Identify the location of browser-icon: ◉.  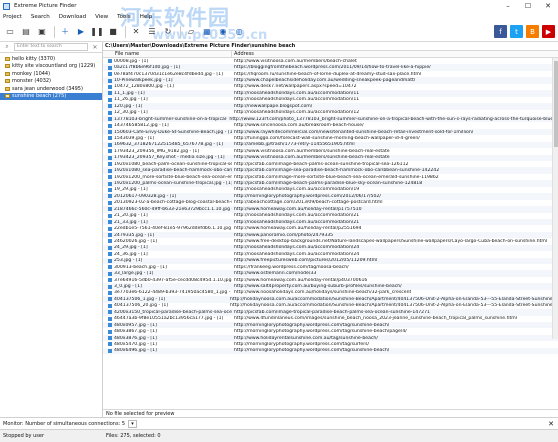
(223, 32).